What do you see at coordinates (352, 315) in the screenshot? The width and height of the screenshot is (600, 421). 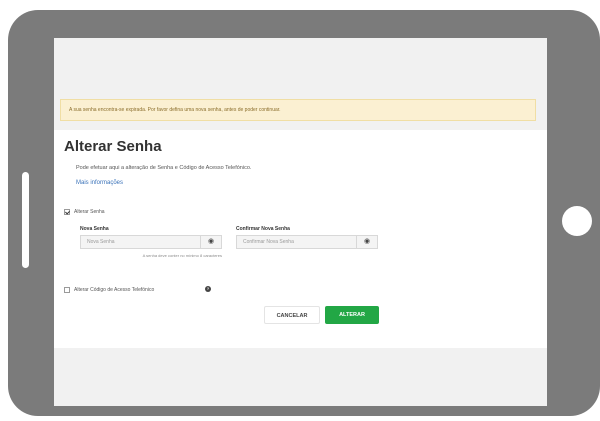 I see `confirm-button: ALTERAR` at bounding box center [352, 315].